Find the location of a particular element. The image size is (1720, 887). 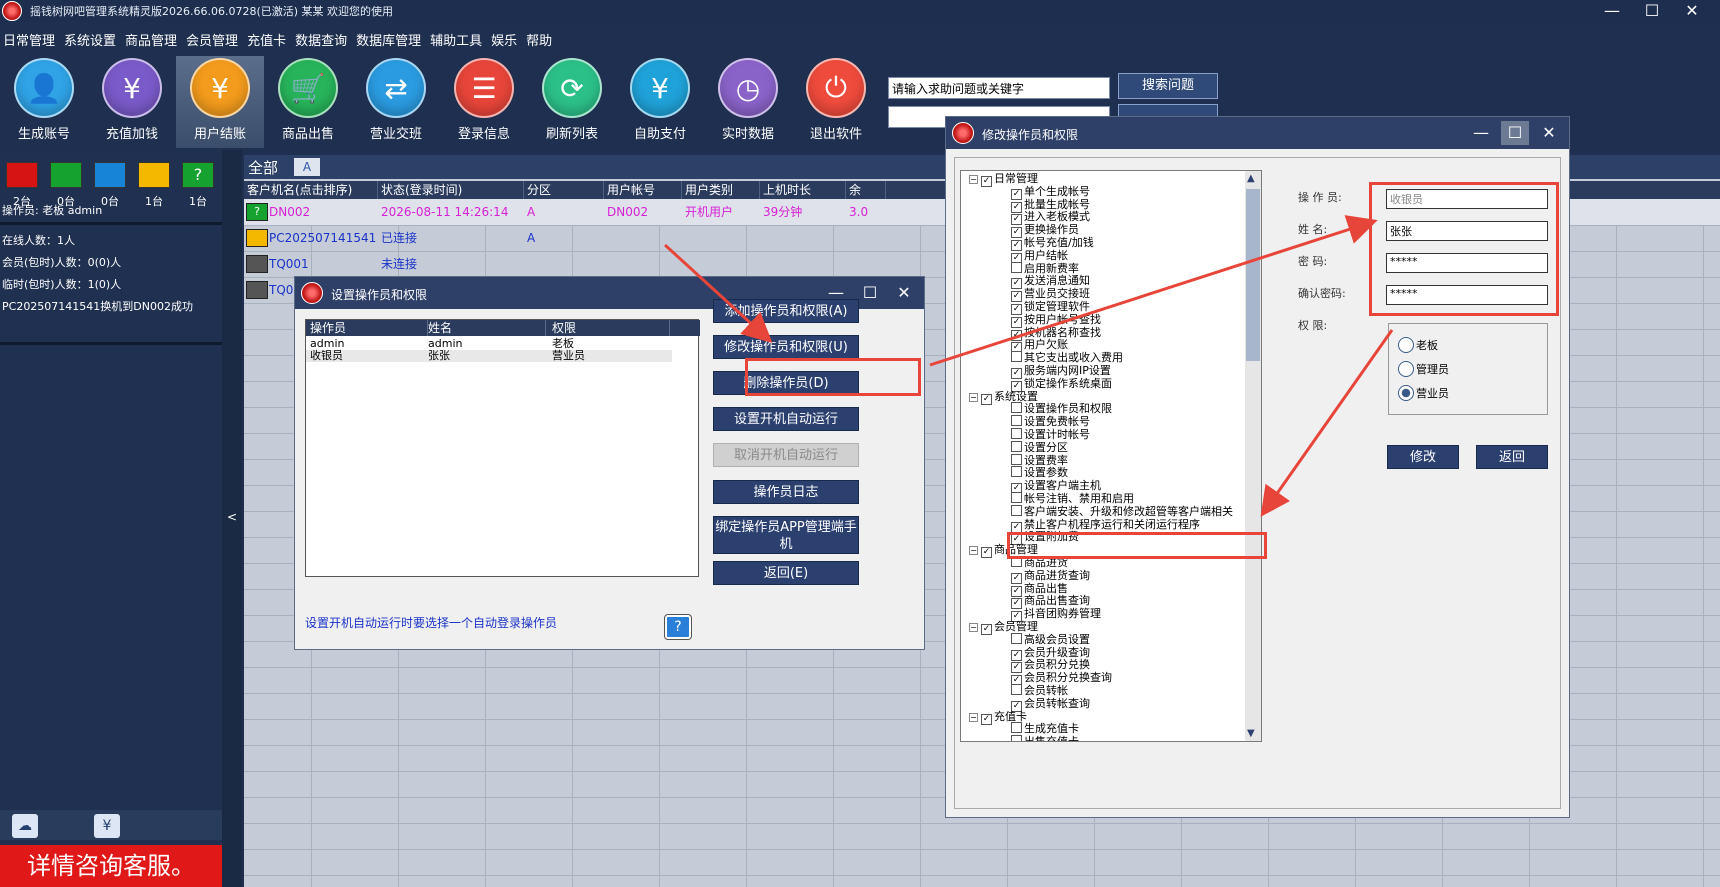

permission-radio: 营业员 is located at coordinates (1423, 393).